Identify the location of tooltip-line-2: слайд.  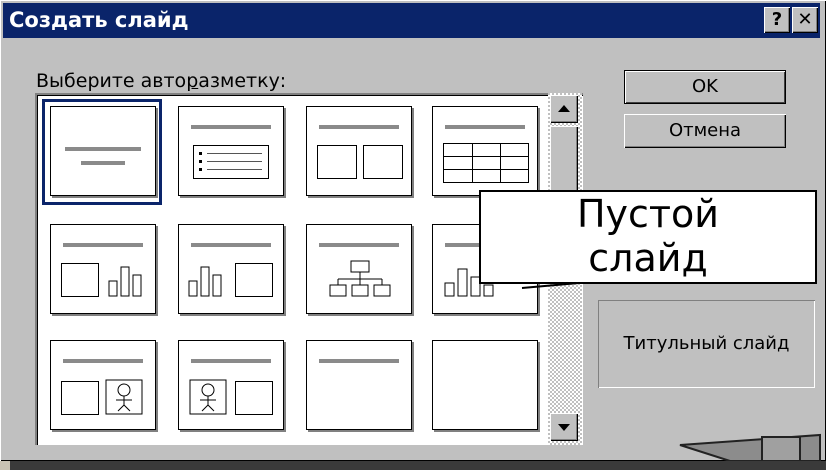
(648, 258).